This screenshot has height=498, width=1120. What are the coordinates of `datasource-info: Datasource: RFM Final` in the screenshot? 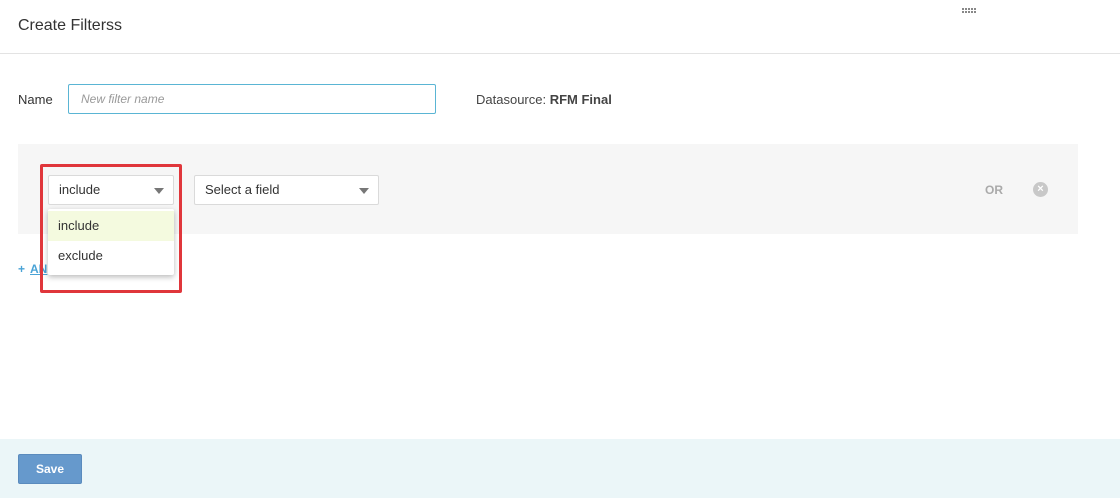 It's located at (544, 99).